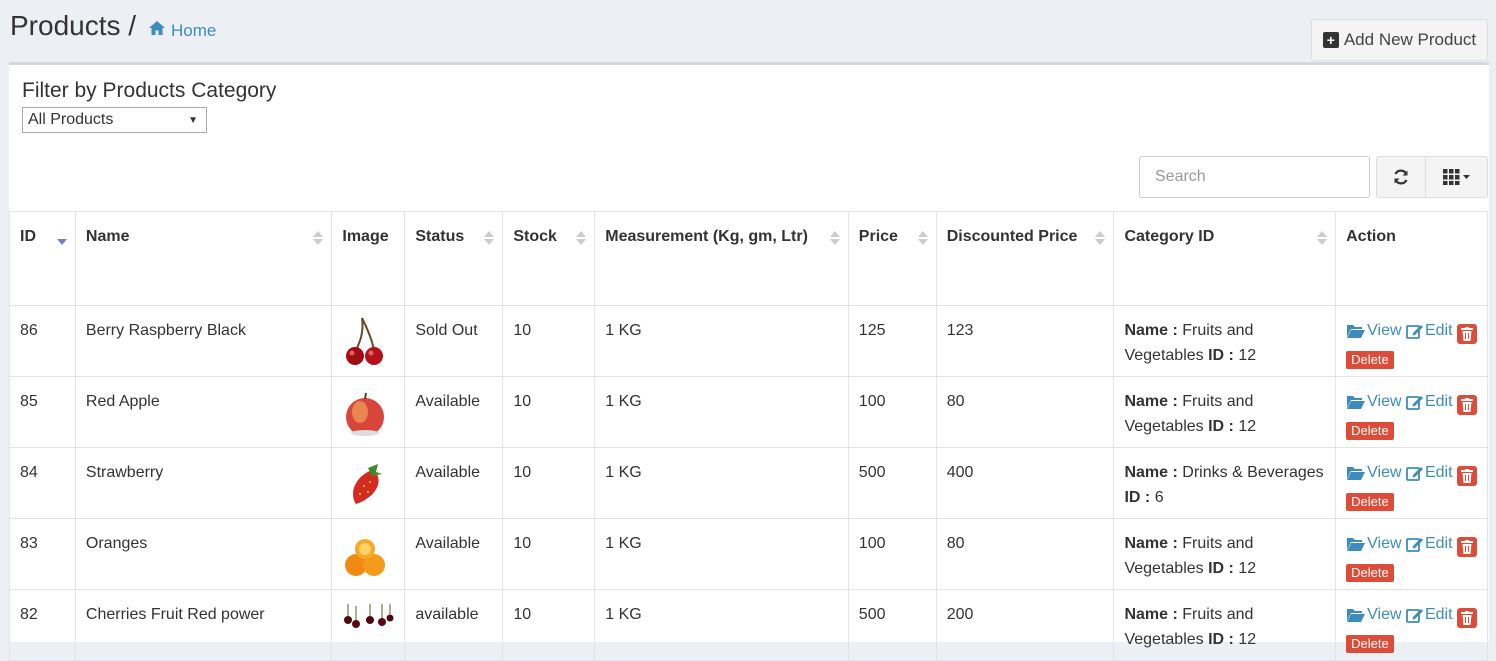  I want to click on page-title: Products /, so click(73, 25).